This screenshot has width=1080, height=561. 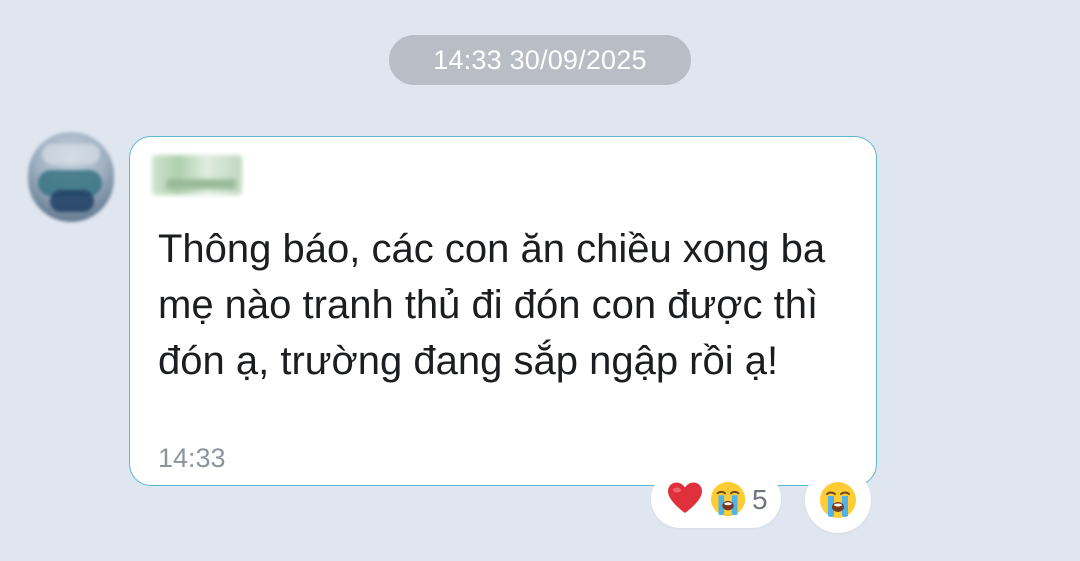 What do you see at coordinates (685, 497) in the screenshot?
I see `heart-icon` at bounding box center [685, 497].